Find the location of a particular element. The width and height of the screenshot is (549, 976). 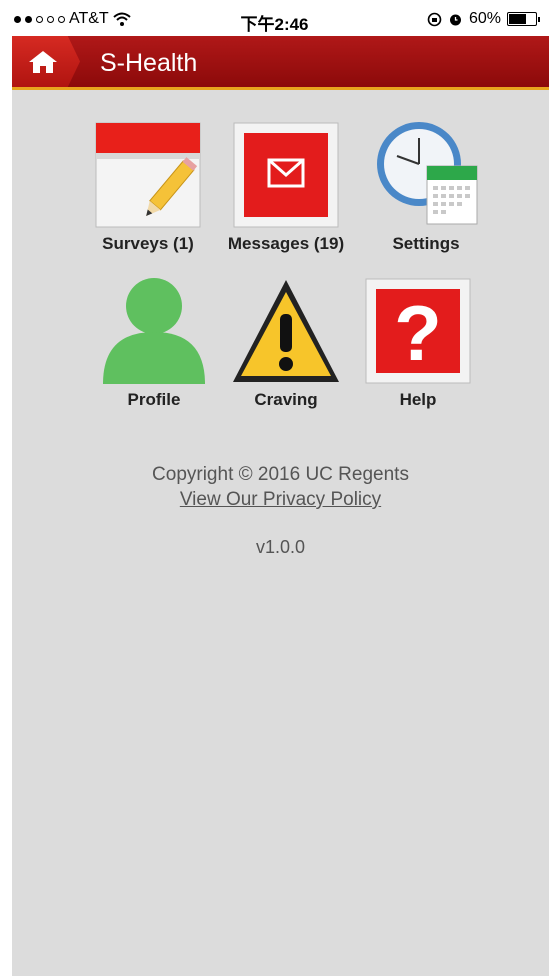

help-tile: ? Help is located at coordinates (418, 343).